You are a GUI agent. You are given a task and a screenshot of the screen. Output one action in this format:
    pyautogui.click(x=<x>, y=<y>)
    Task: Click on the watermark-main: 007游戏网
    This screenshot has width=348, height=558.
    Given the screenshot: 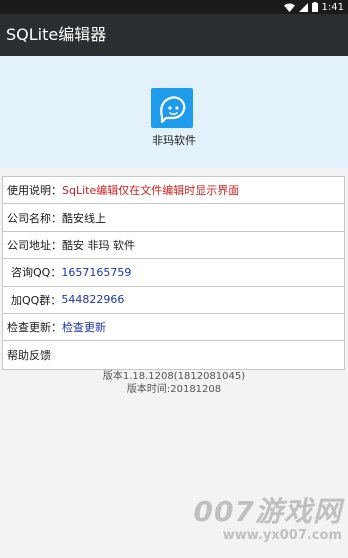 What is the action you would take?
    pyautogui.click(x=267, y=511)
    